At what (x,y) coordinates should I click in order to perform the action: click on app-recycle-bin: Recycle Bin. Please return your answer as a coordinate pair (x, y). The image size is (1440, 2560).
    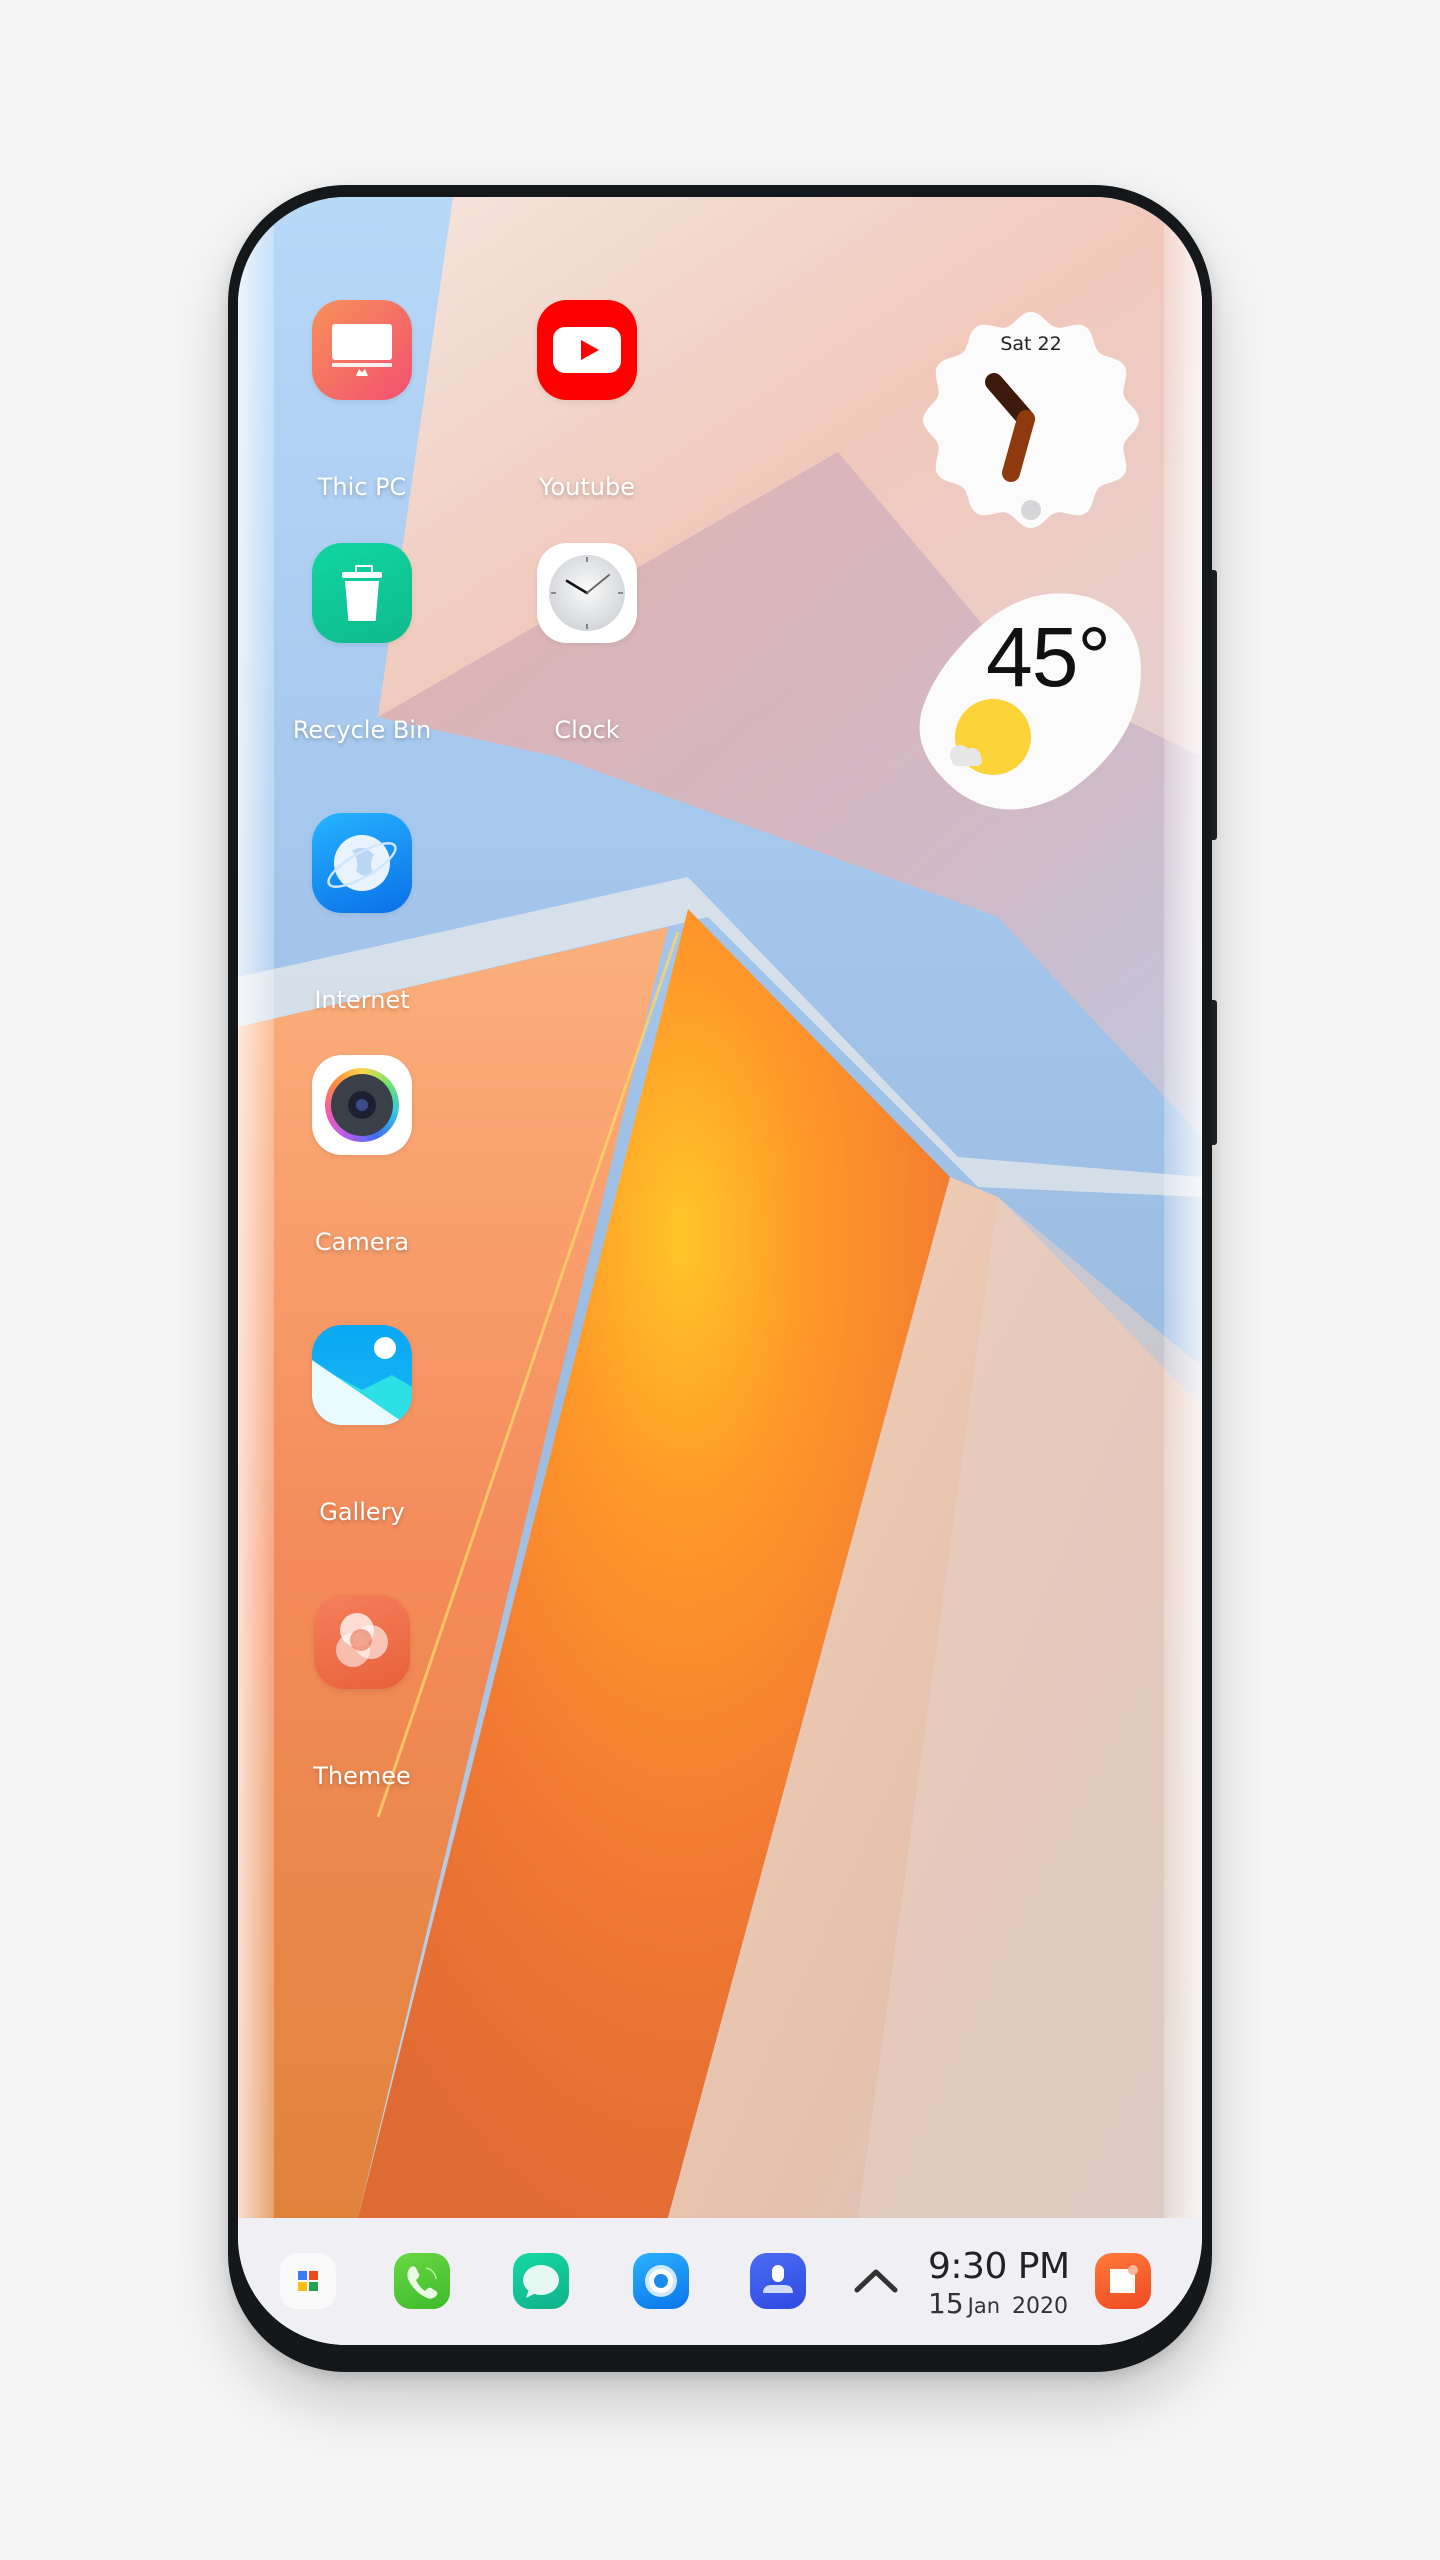
    Looking at the image, I should click on (362, 643).